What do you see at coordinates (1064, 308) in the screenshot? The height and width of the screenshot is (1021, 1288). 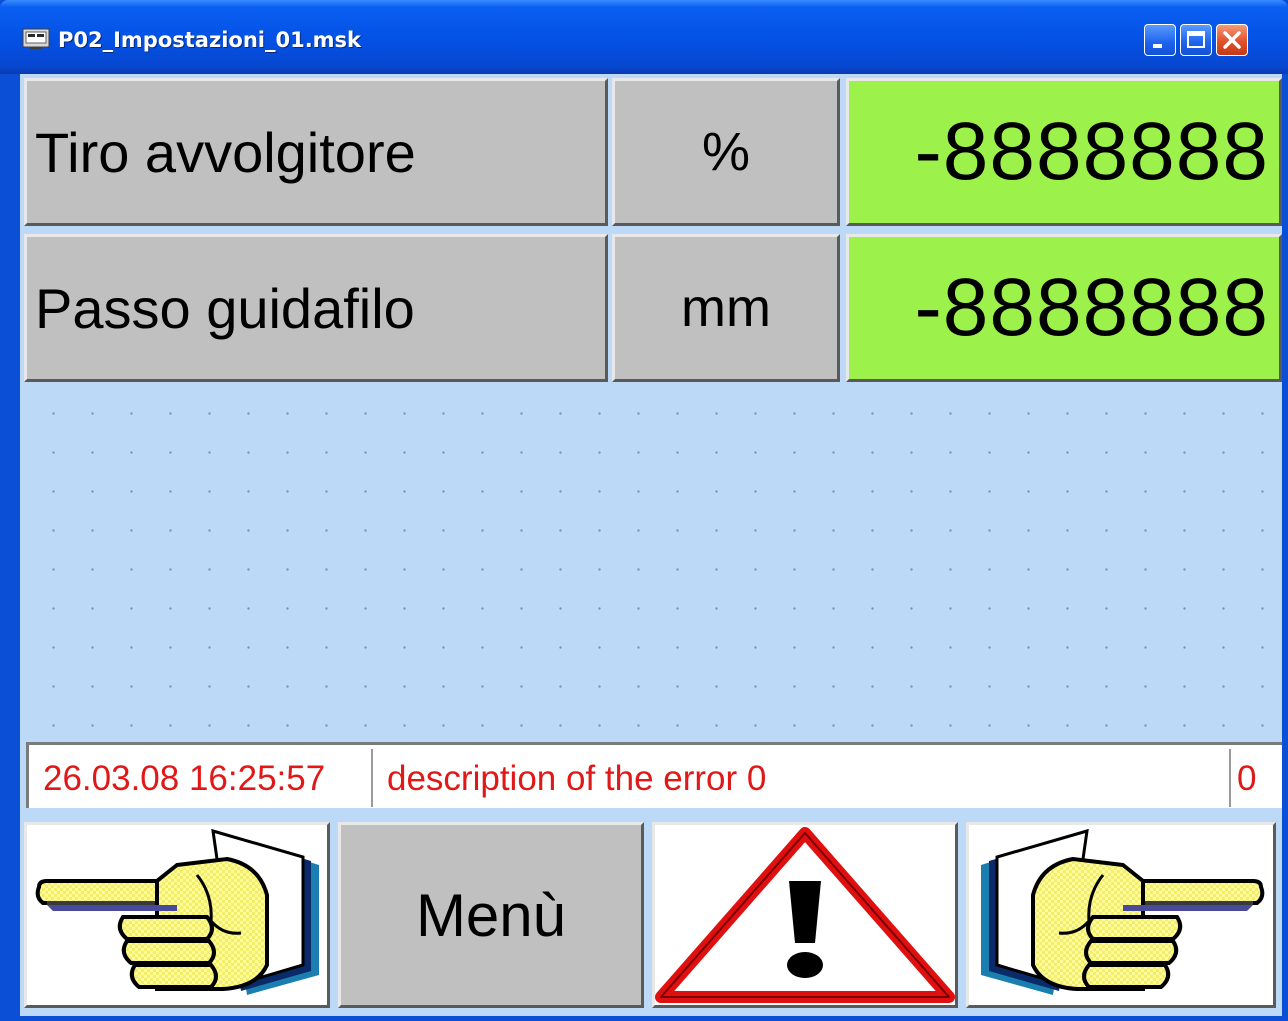 I see `value-field-passo-guidafilo: -8888888` at bounding box center [1064, 308].